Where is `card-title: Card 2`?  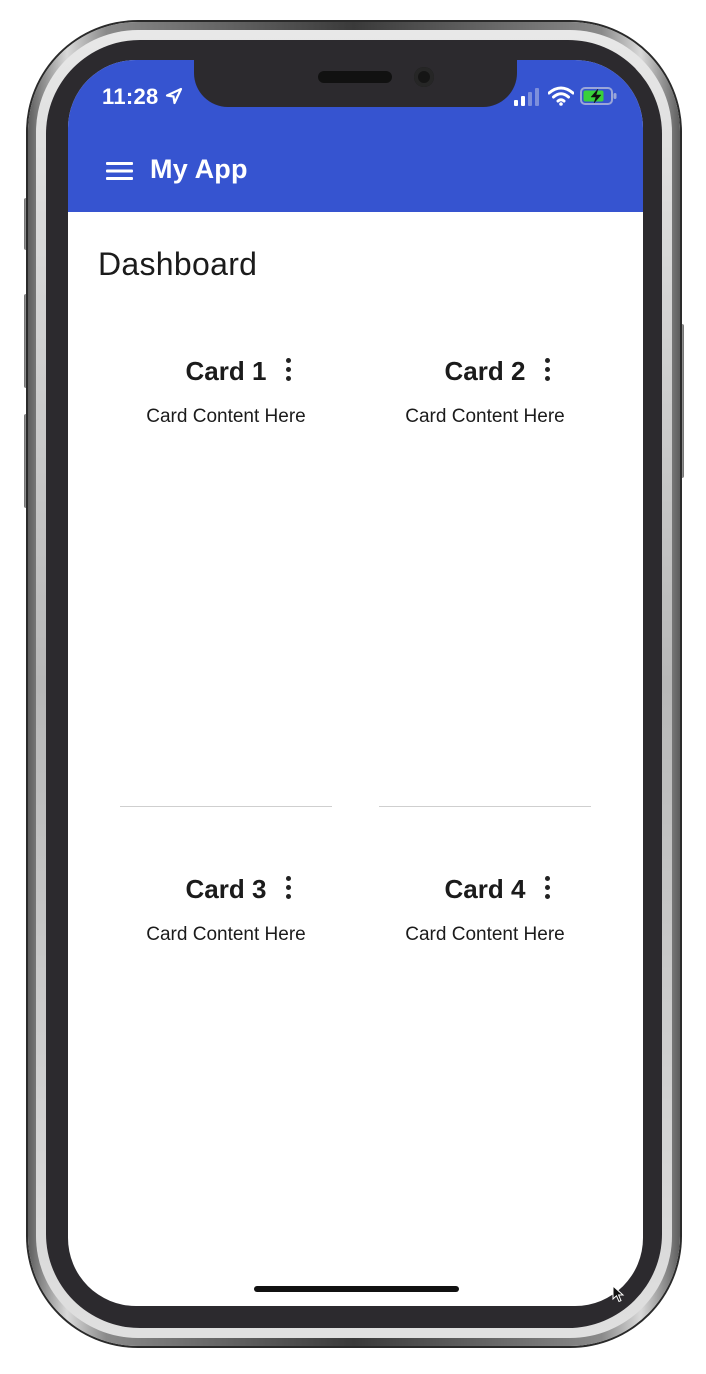 card-title: Card 2 is located at coordinates (485, 371).